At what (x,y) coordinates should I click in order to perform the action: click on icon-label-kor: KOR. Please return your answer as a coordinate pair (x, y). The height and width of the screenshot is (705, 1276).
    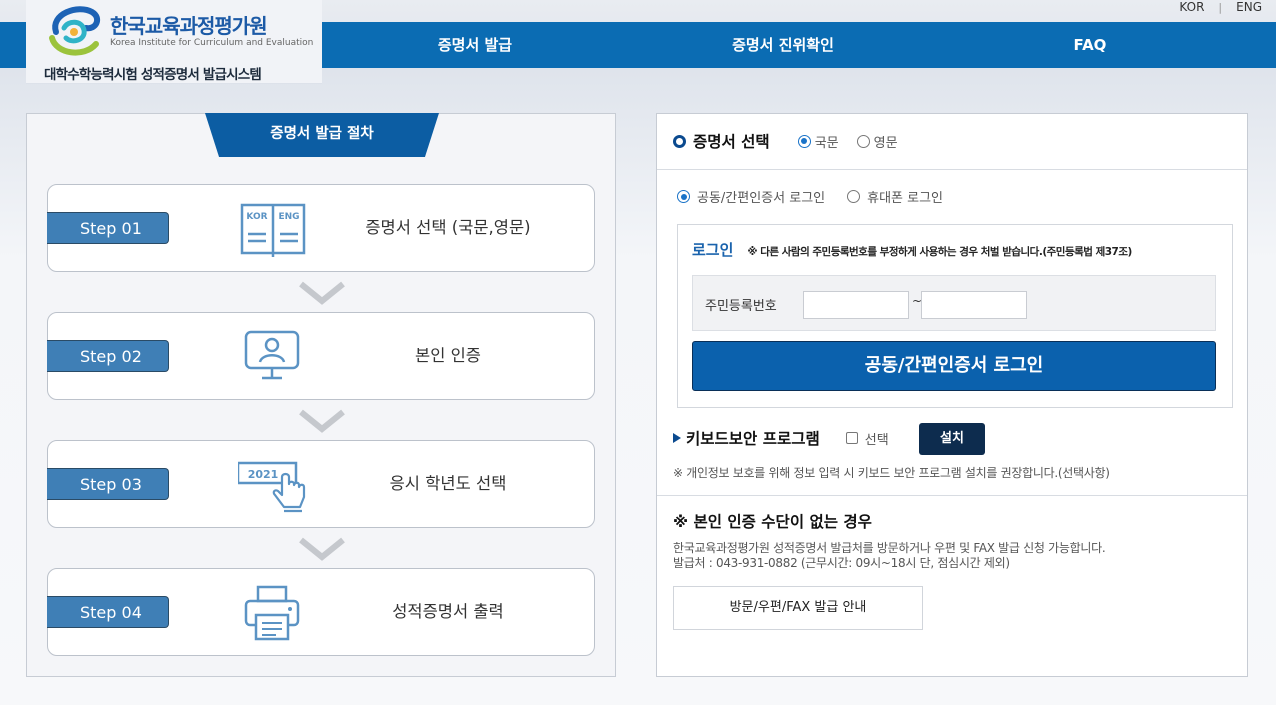
    Looking at the image, I should click on (256, 217).